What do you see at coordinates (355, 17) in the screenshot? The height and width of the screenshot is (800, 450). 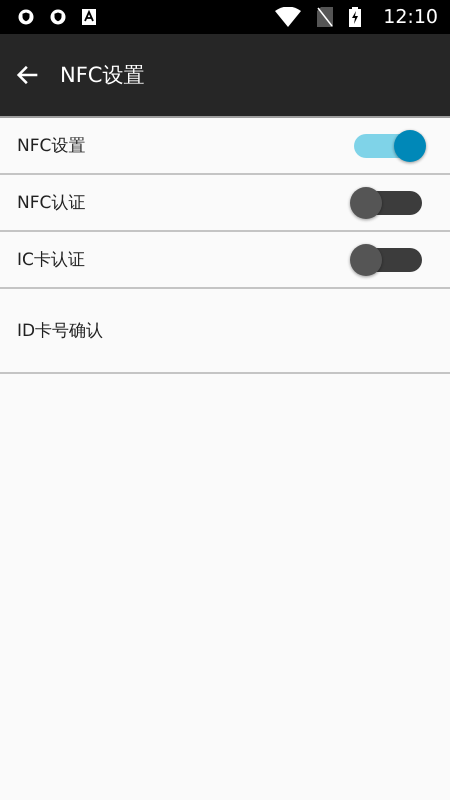 I see `battery-charging-icon` at bounding box center [355, 17].